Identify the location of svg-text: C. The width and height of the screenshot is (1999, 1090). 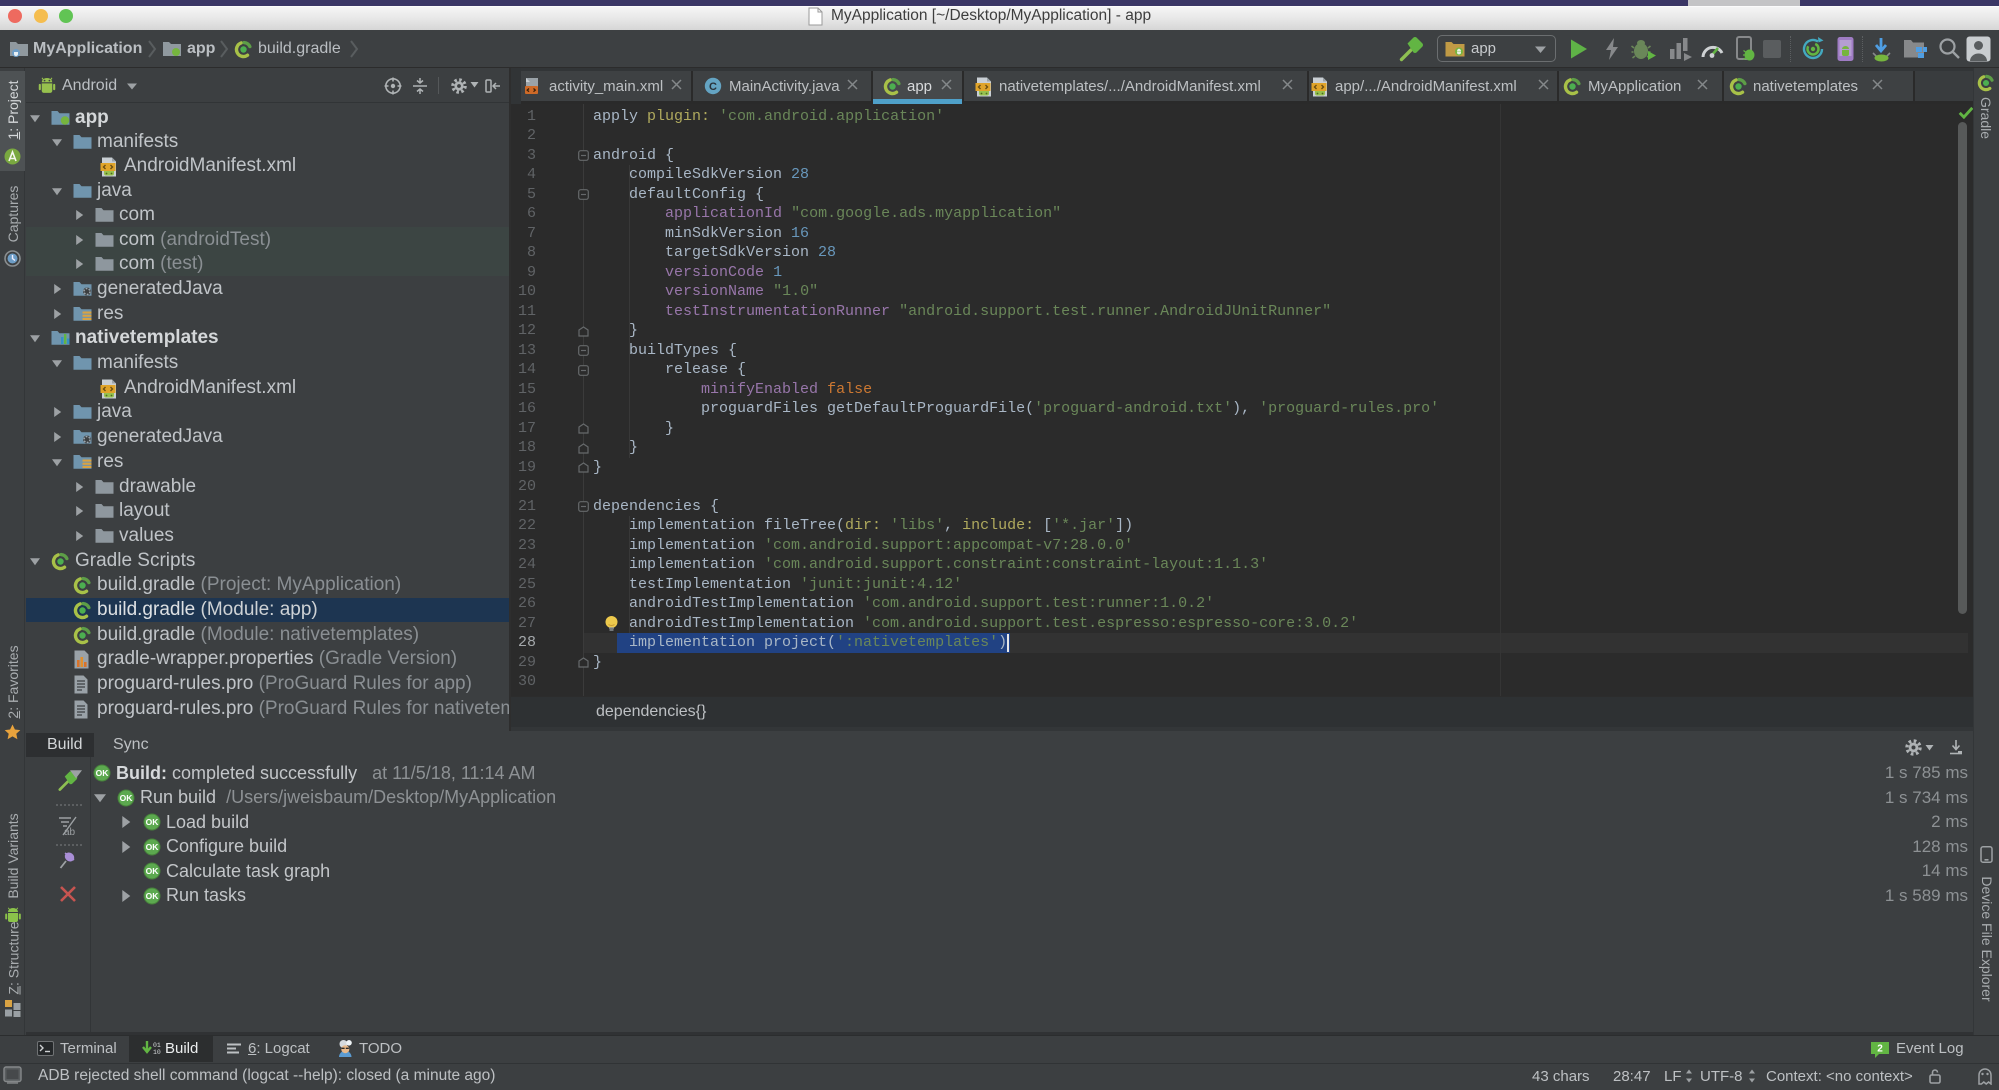
(713, 87).